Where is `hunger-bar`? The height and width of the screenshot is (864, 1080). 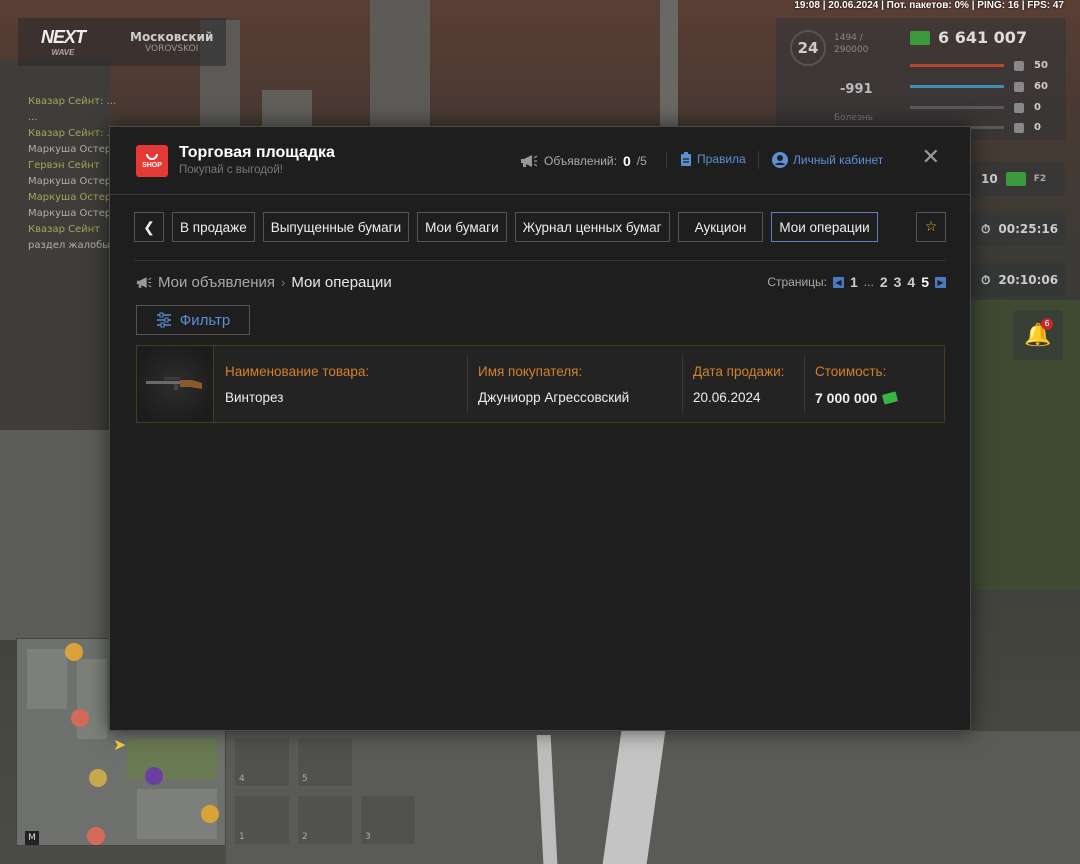 hunger-bar is located at coordinates (957, 107).